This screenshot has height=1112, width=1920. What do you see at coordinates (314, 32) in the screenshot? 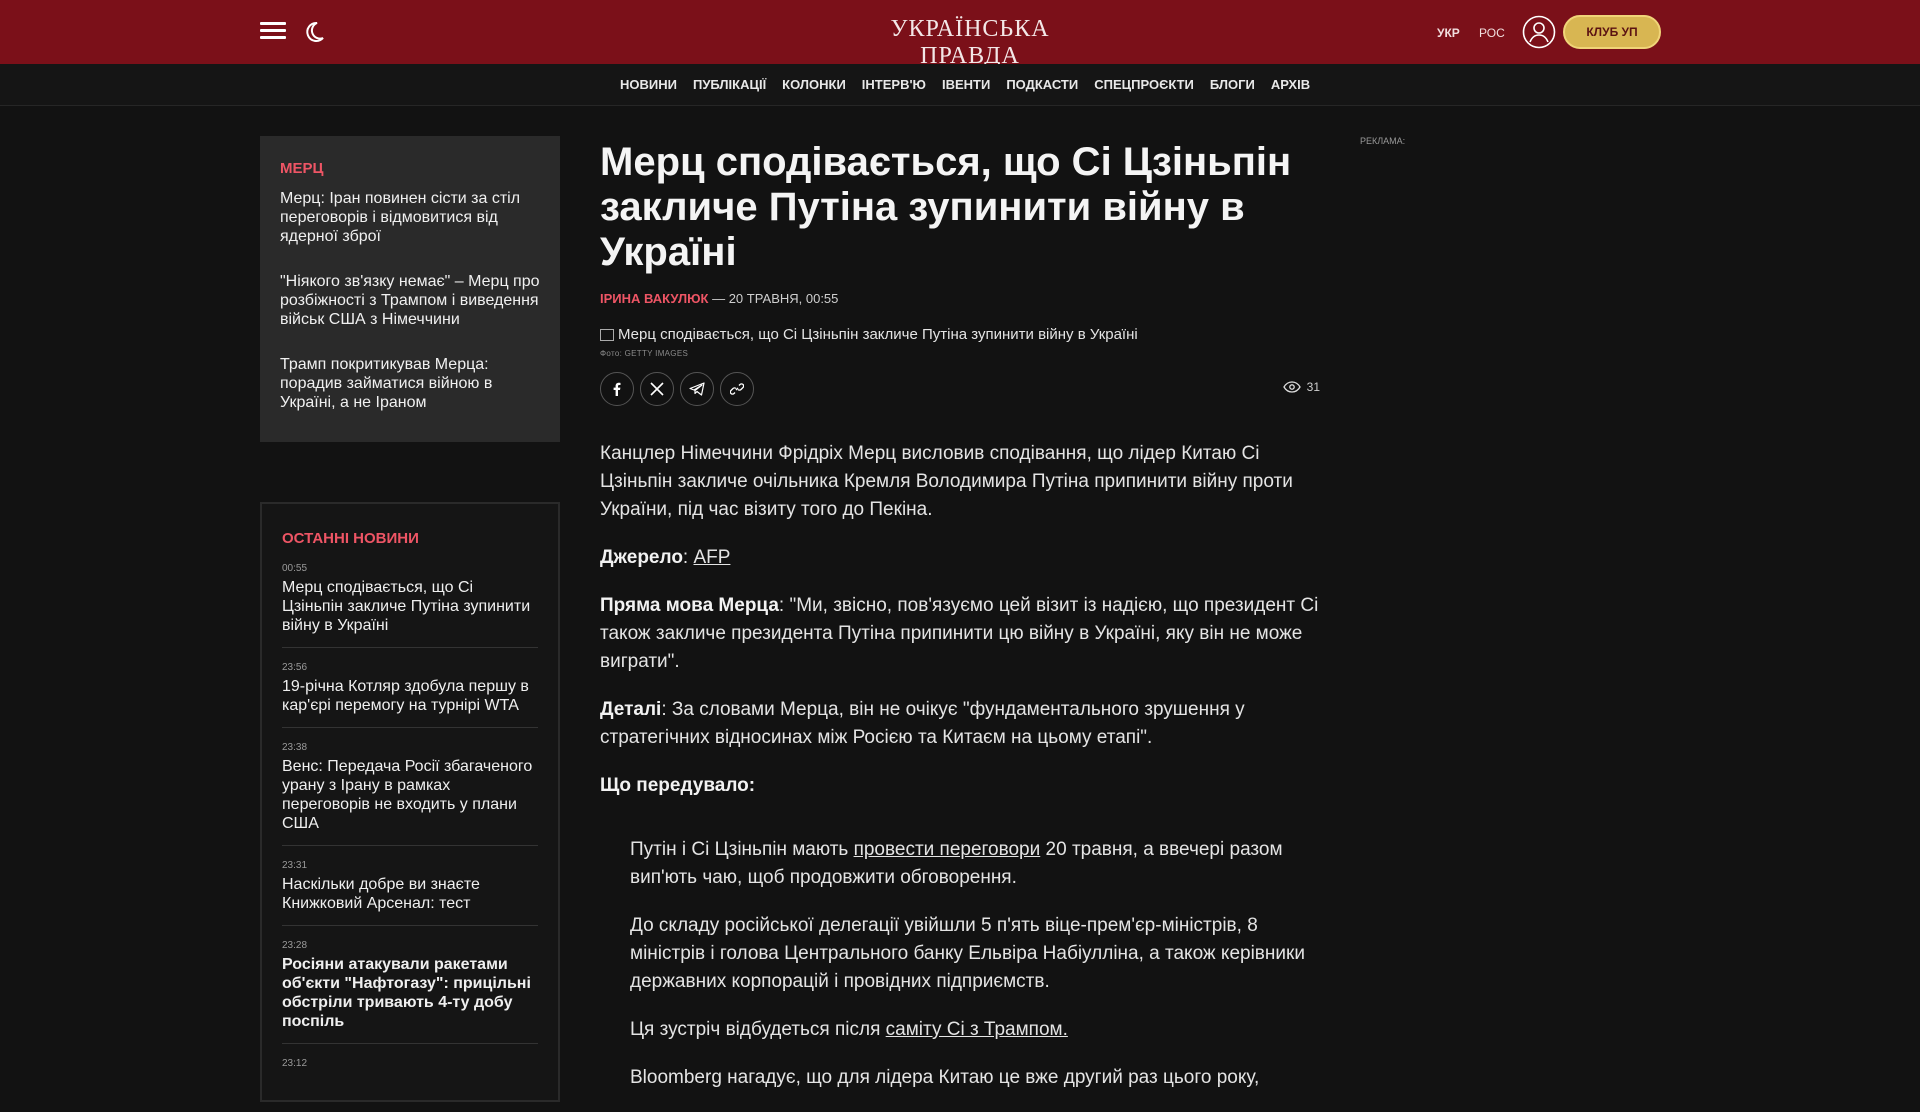
I see `dark-mode-icon` at bounding box center [314, 32].